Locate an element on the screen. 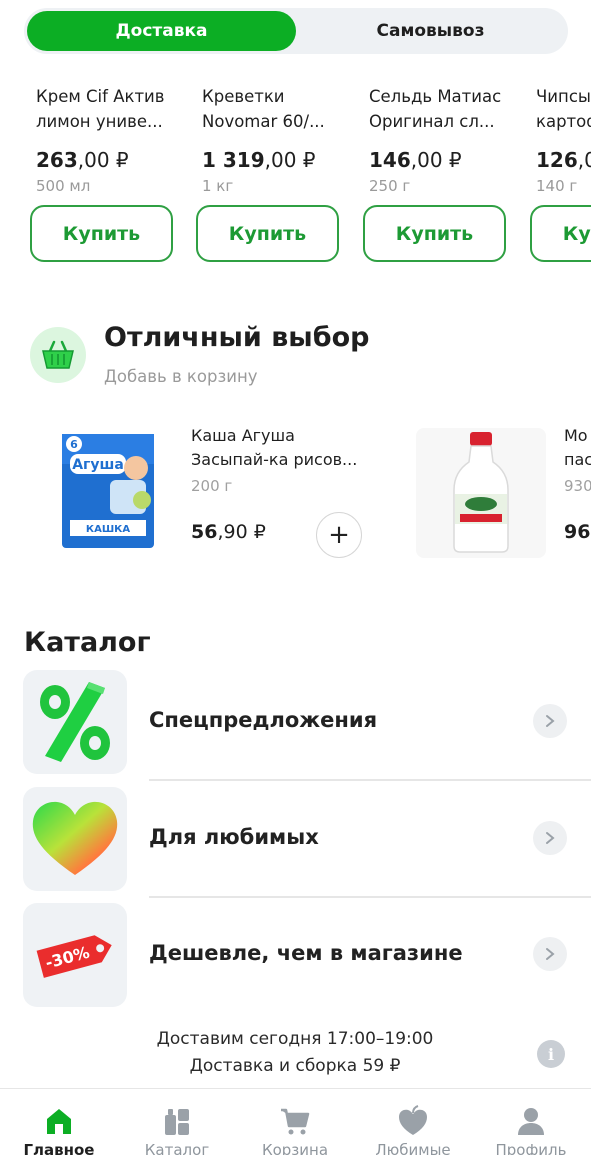 The image size is (591, 1155). catalog-item-for-loved-ones: Для любимых is located at coordinates (295, 845).